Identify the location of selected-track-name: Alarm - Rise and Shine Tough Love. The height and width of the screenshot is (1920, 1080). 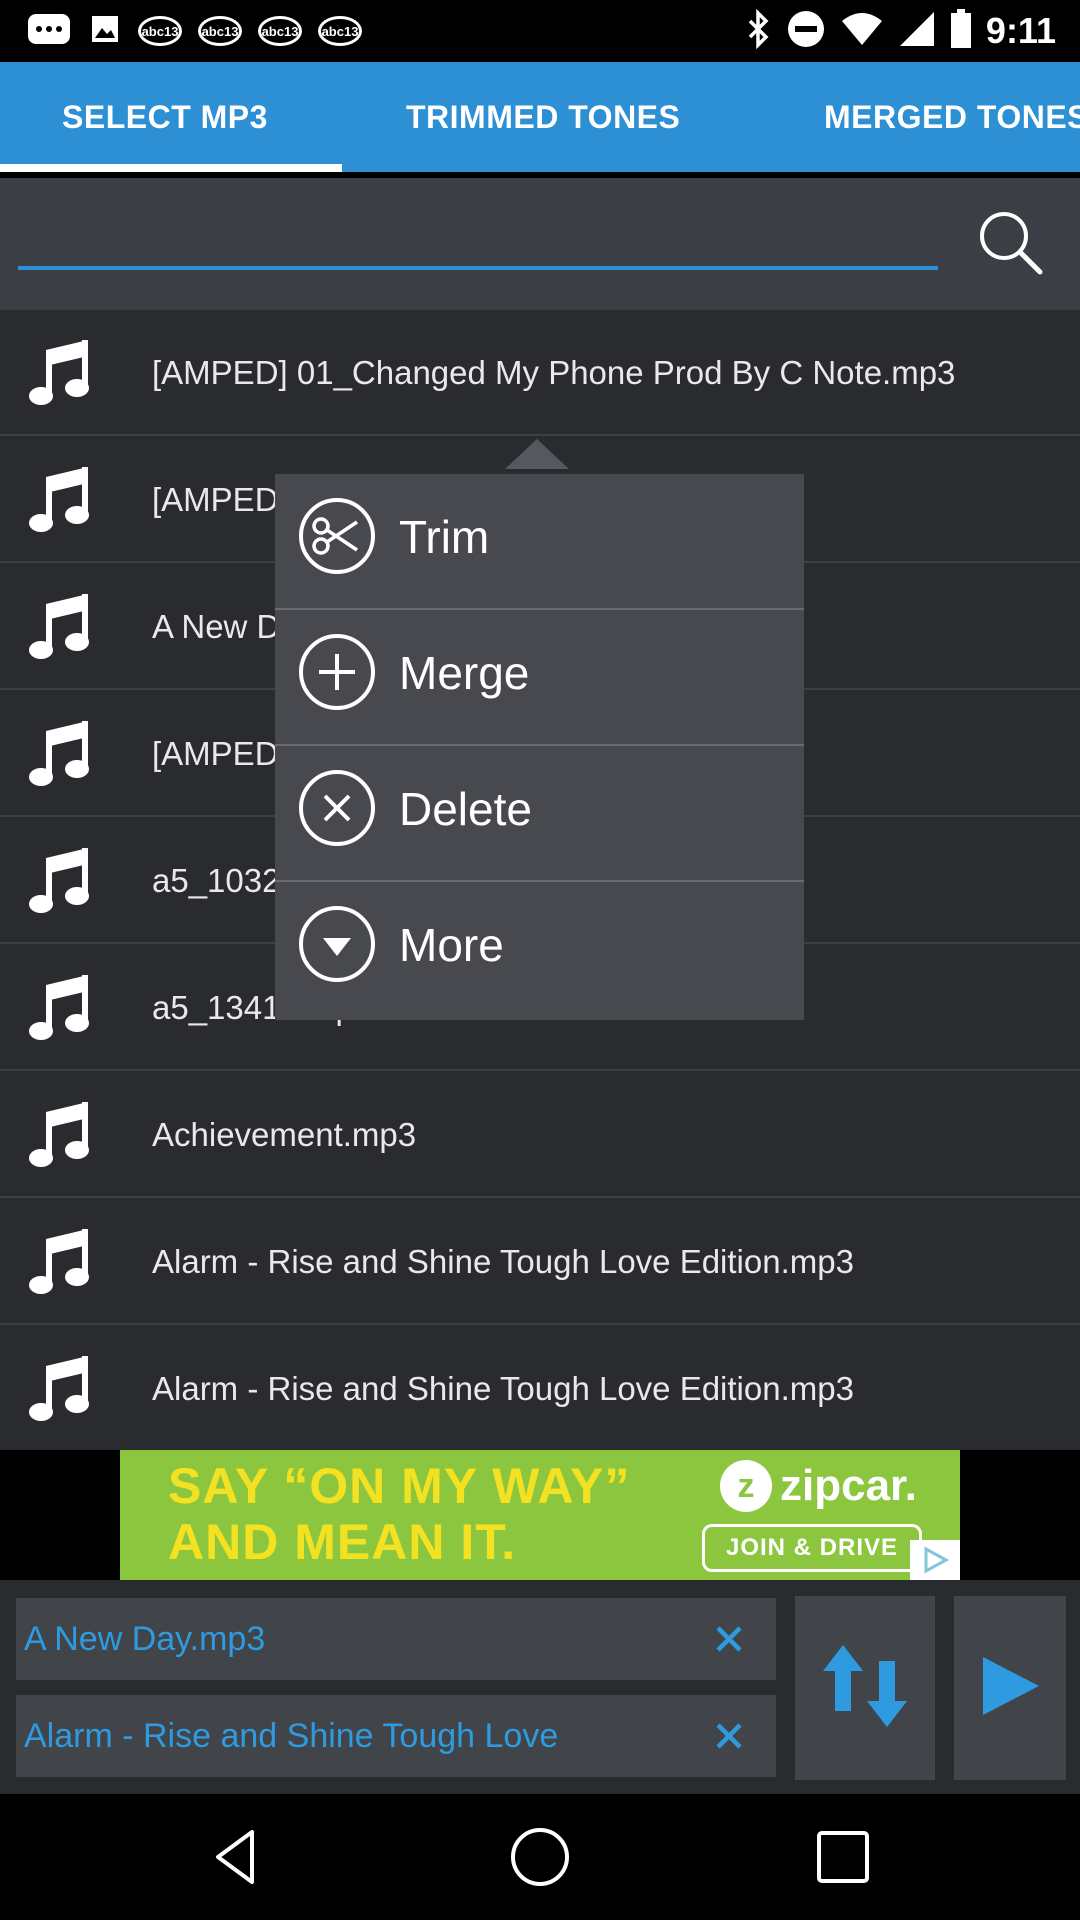
(291, 1735).